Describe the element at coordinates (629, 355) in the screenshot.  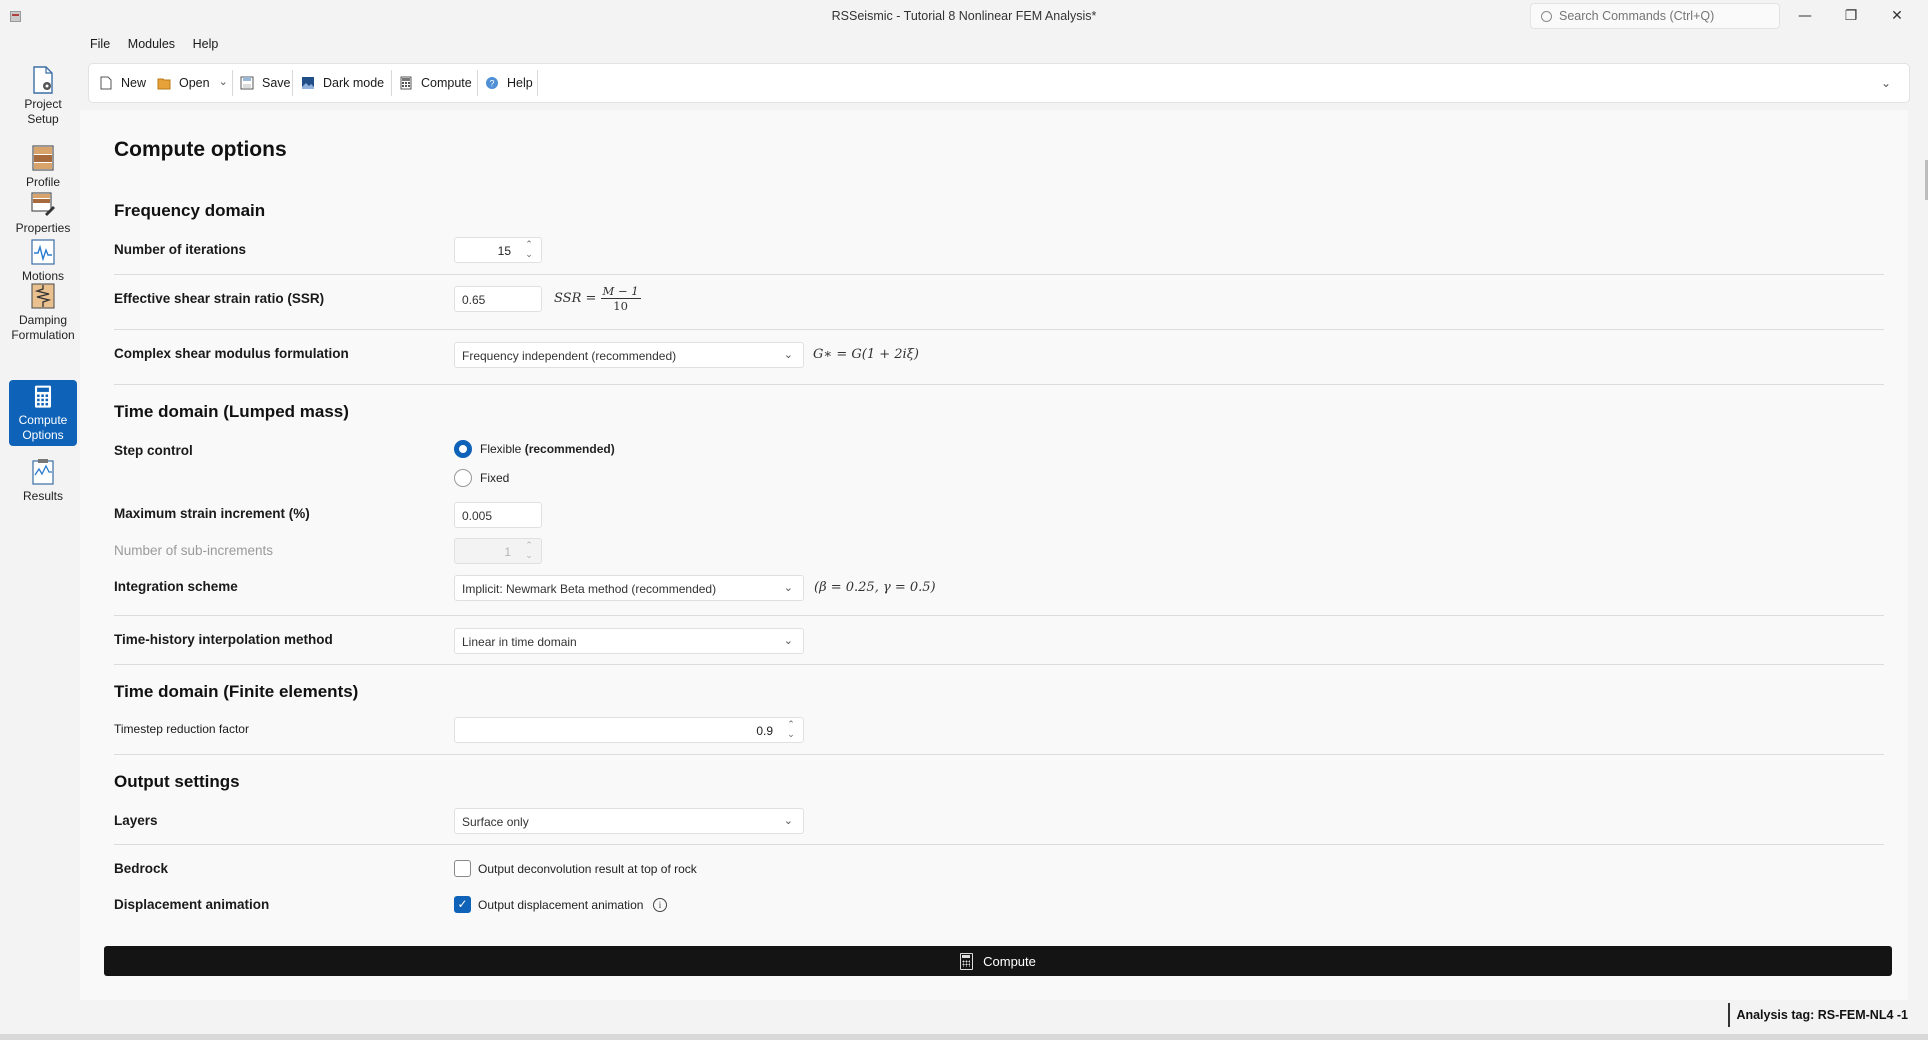
I see `modulus-dropdown: Frequency independent (recommended) ⌄` at that location.